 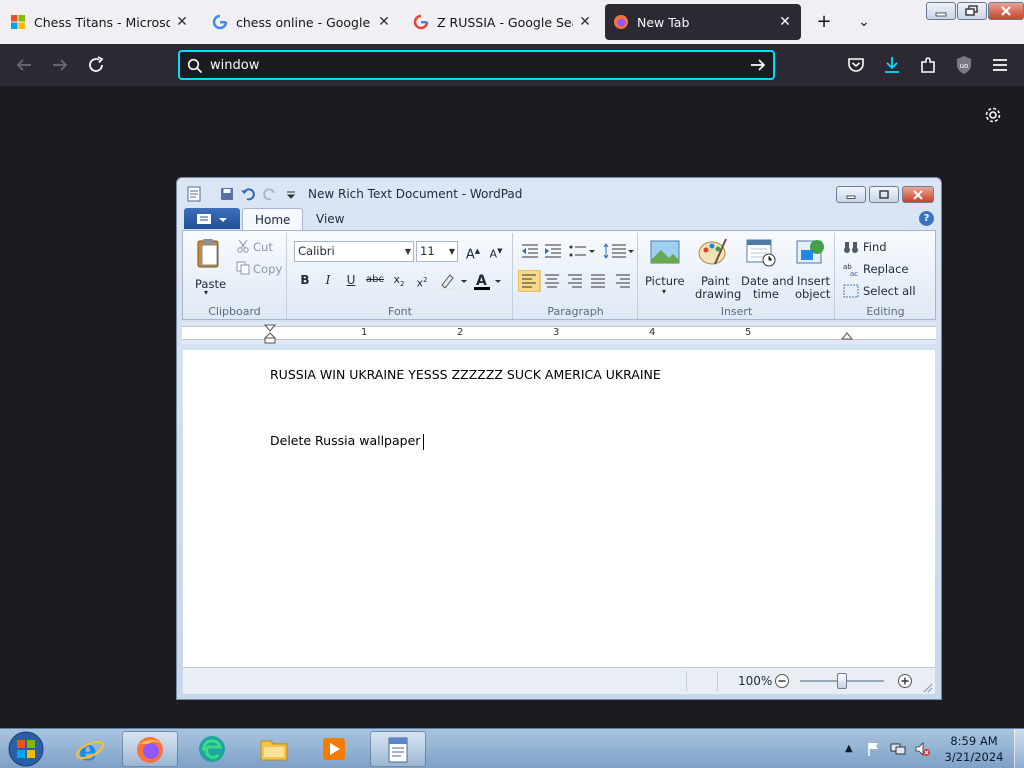 What do you see at coordinates (974, 749) in the screenshot?
I see `taskbar-clock: 8:59 AM 3/21/2024` at bounding box center [974, 749].